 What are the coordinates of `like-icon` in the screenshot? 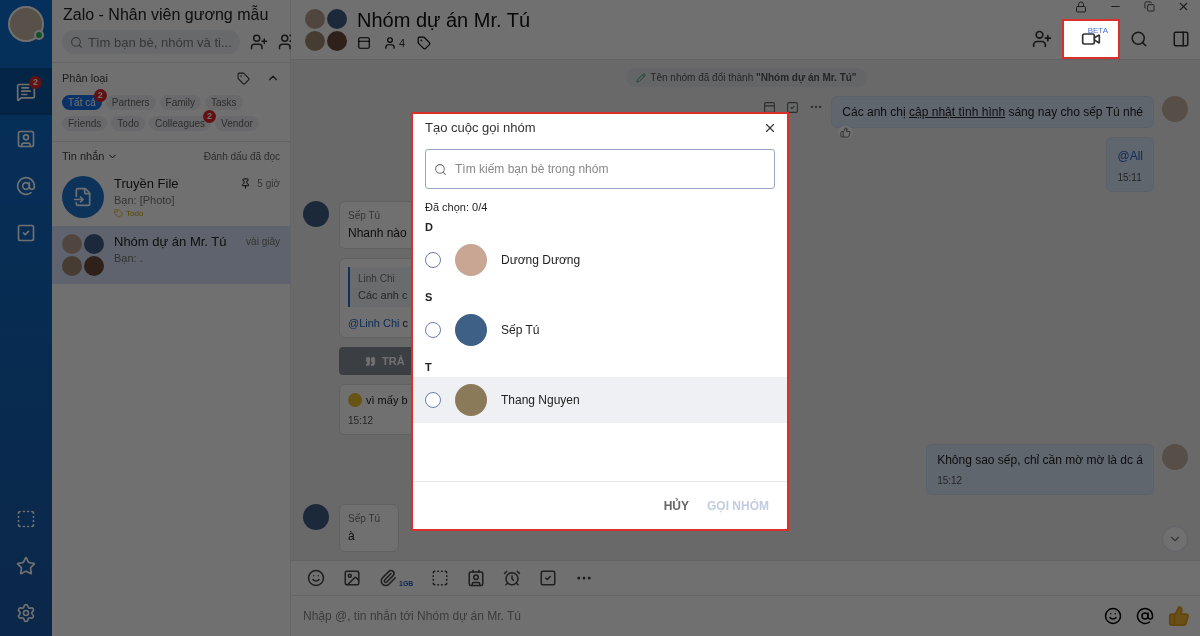 It's located at (1179, 616).